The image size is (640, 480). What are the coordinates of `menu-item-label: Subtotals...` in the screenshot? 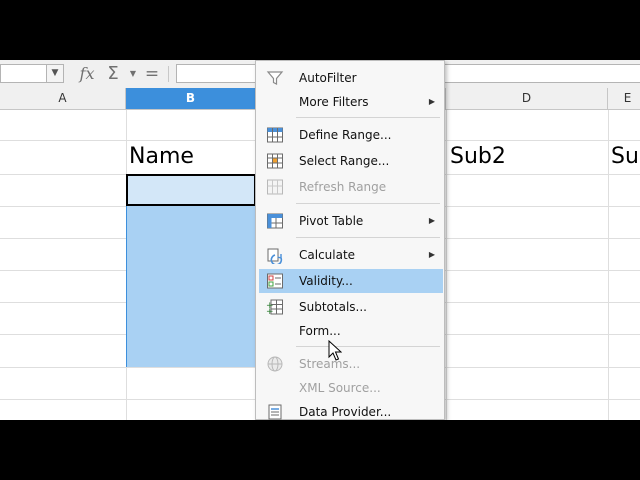 It's located at (333, 307).